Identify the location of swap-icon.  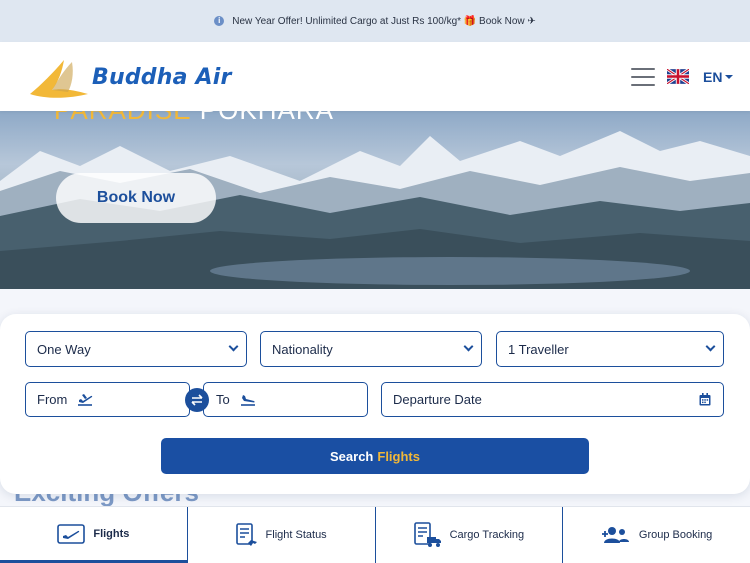
(197, 400).